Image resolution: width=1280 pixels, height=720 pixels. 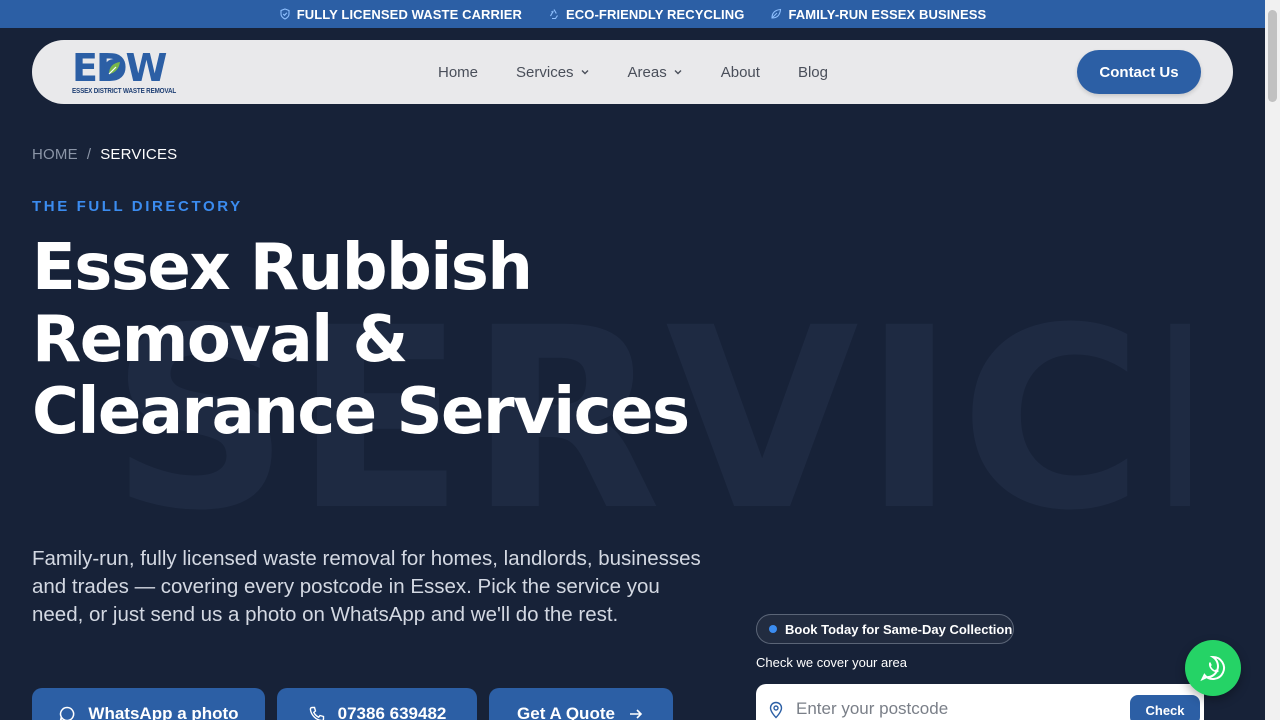 I want to click on nav-label: About, so click(x=740, y=72).